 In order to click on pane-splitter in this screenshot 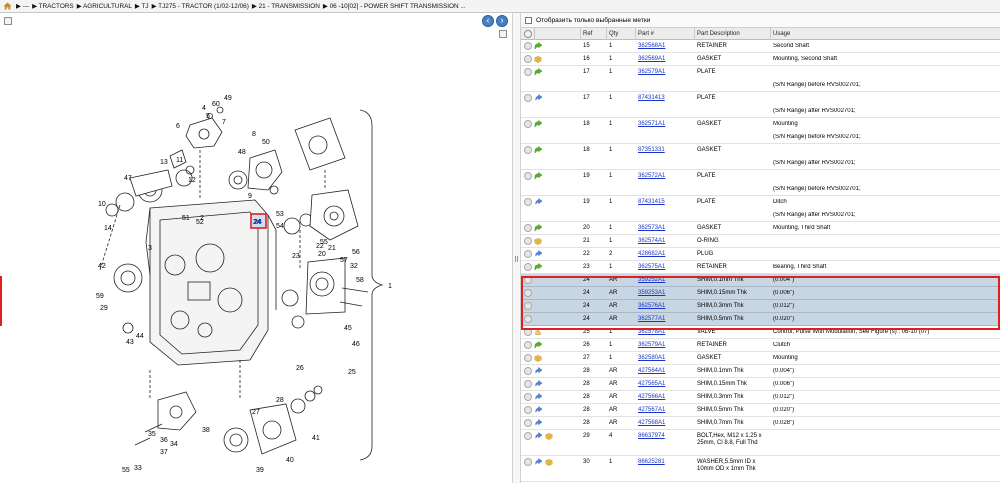, I will do `click(516, 248)`.